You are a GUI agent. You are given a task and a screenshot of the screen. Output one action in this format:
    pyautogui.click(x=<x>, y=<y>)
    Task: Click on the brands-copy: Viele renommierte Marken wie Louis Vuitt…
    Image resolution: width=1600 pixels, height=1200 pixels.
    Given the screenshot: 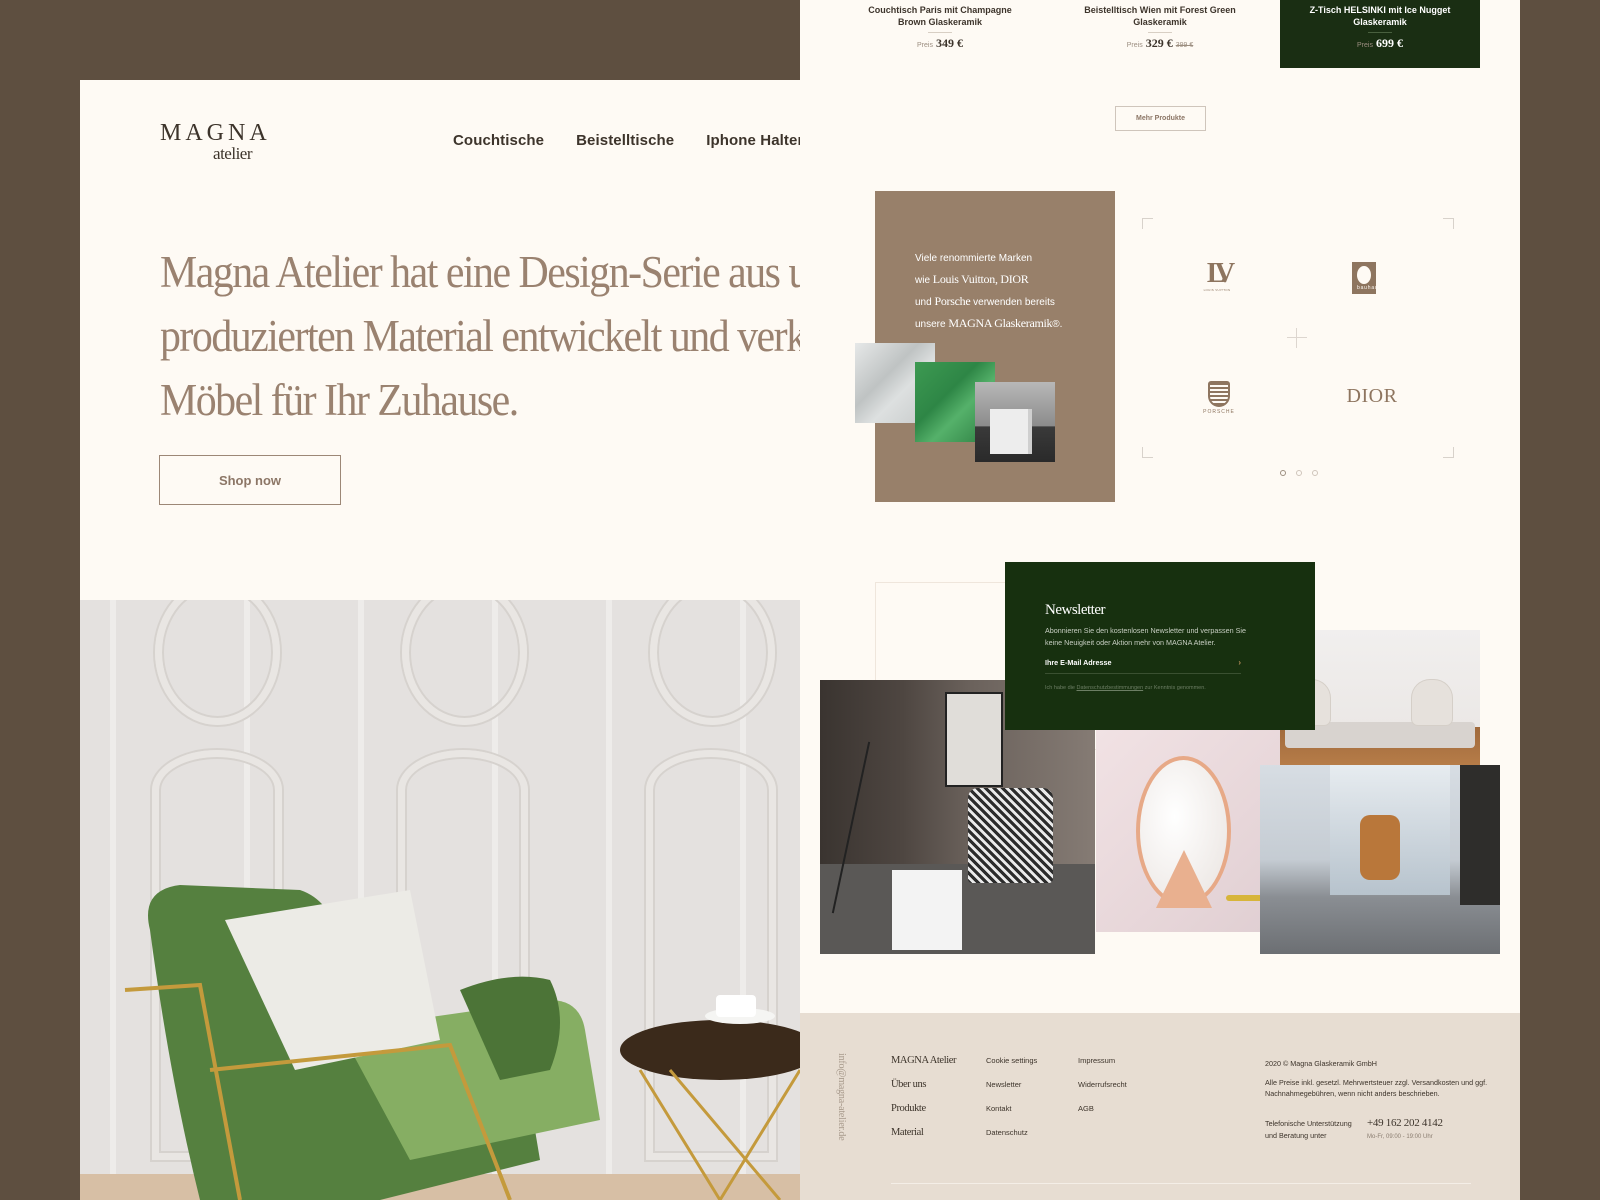 What is the action you would take?
    pyautogui.click(x=989, y=291)
    